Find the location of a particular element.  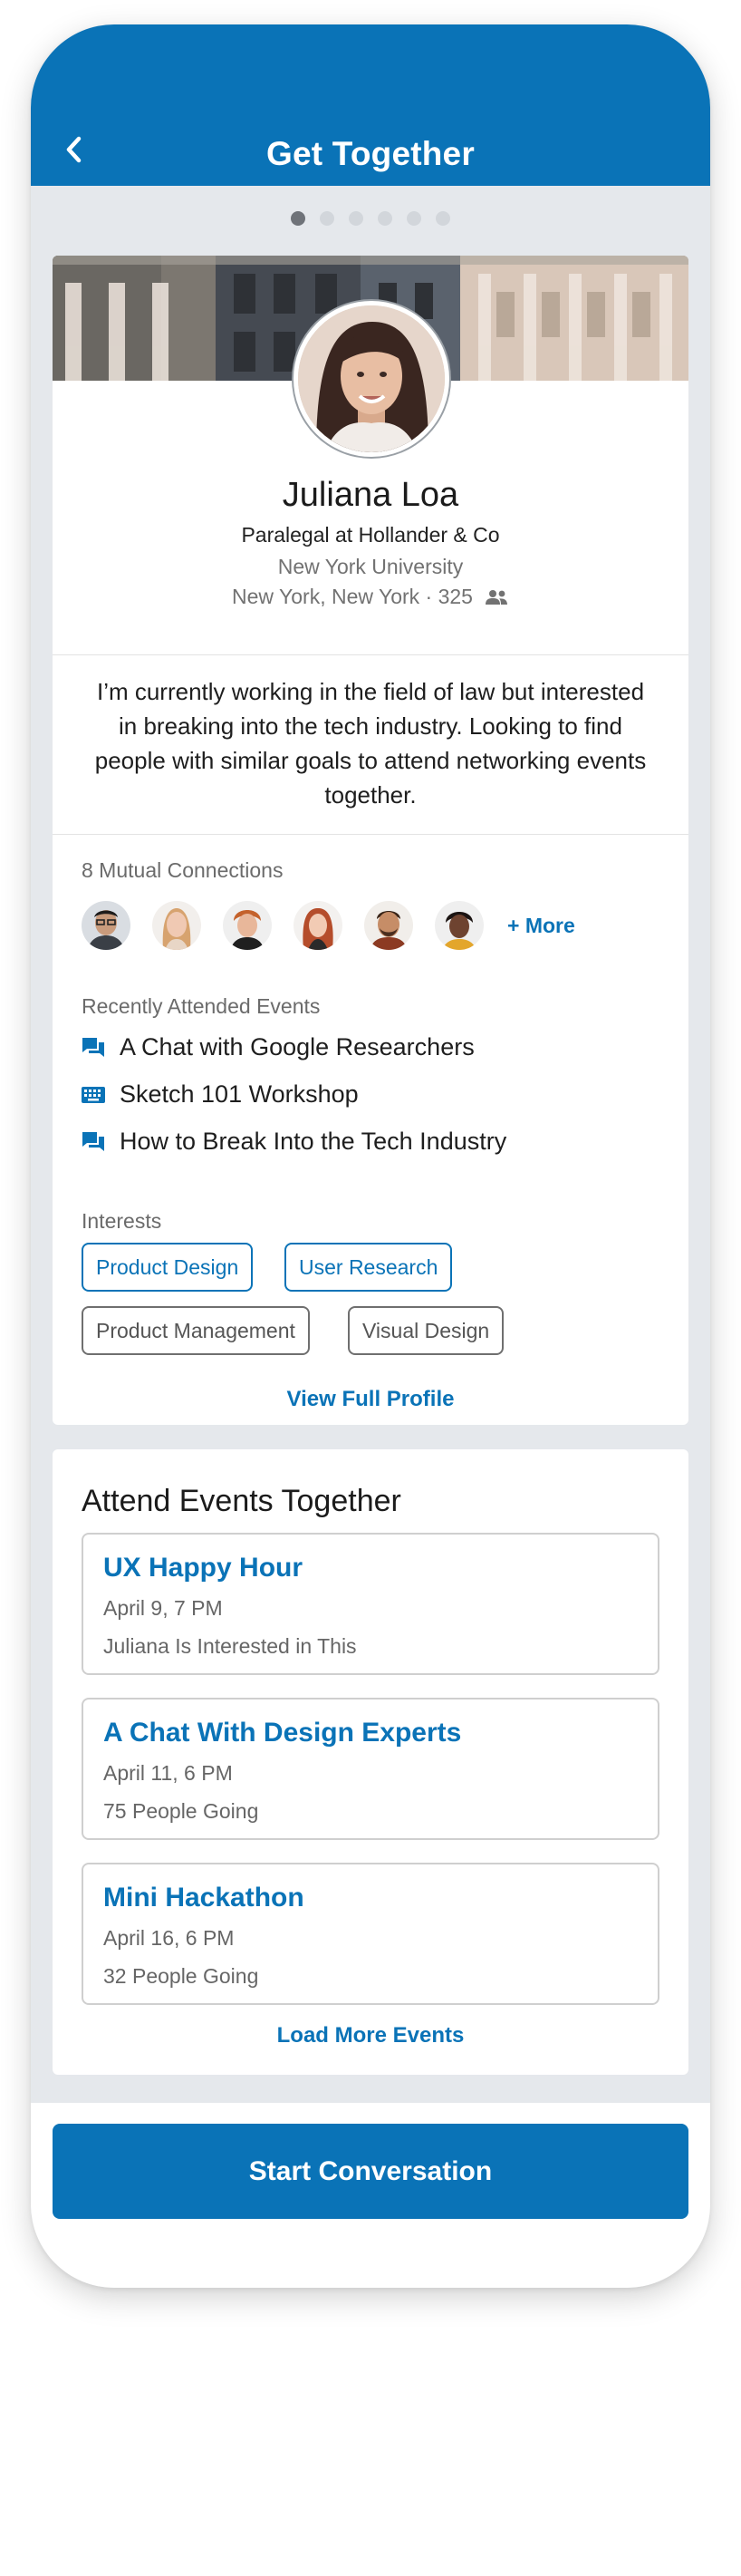

interest-chip-visual-design: Visual Design is located at coordinates (426, 1330).